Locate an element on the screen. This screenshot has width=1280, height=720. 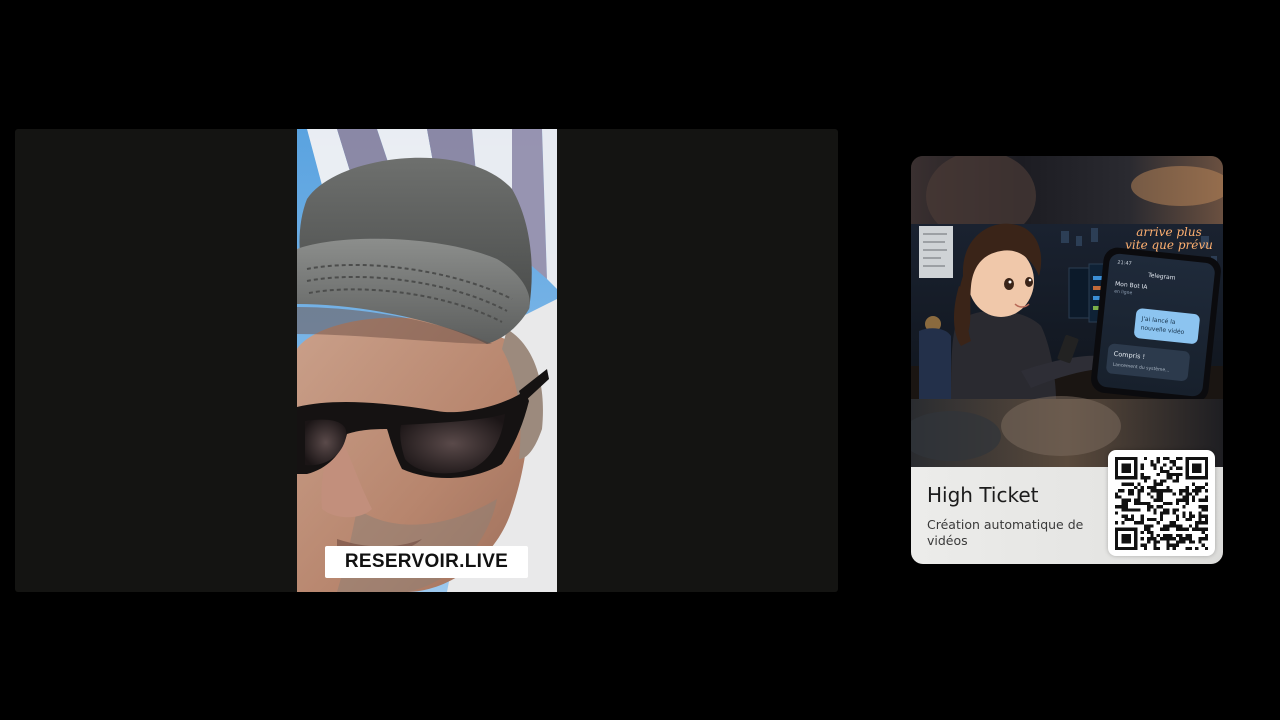
svg-text: arrive plus is located at coordinates (1169, 232).